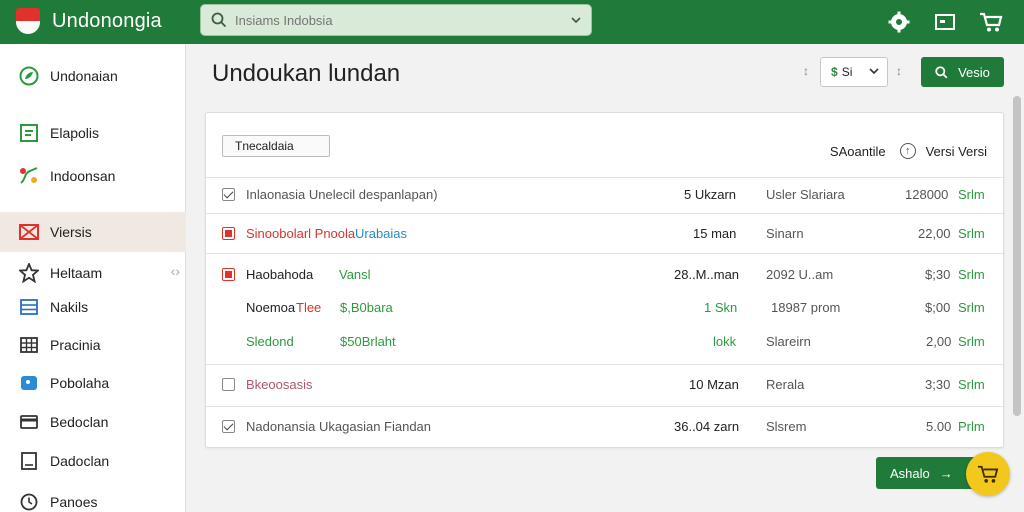 The width and height of the screenshot is (1024, 512). I want to click on sidebar-item-viersis: Viersis, so click(93, 232).